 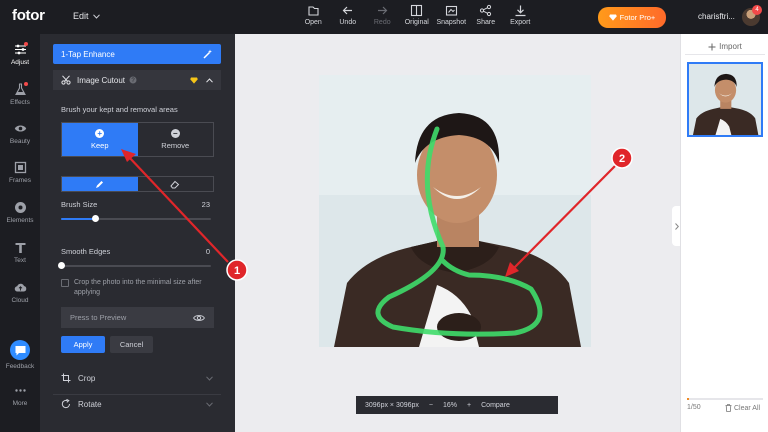 What do you see at coordinates (486, 10) in the screenshot?
I see `share-icon` at bounding box center [486, 10].